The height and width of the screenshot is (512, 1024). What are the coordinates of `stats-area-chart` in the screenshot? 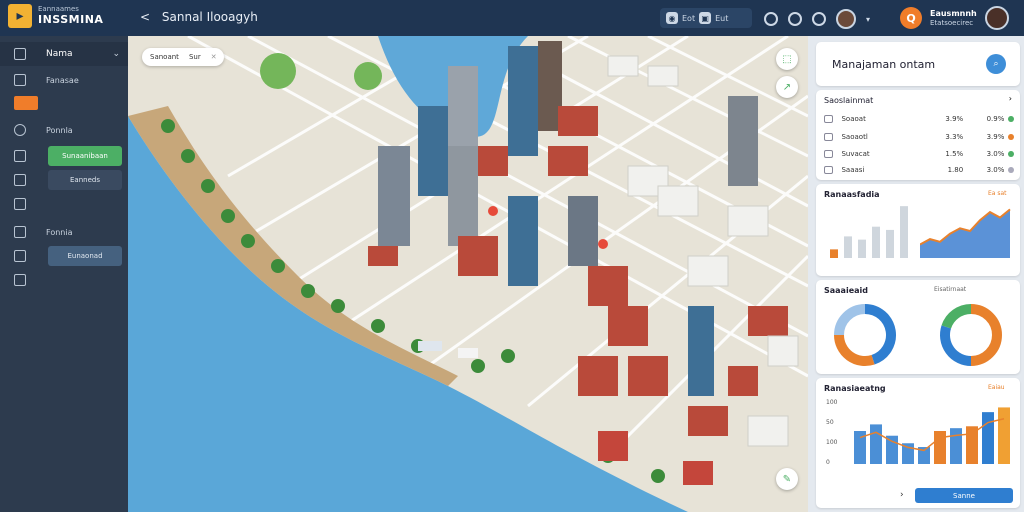 It's located at (965, 233).